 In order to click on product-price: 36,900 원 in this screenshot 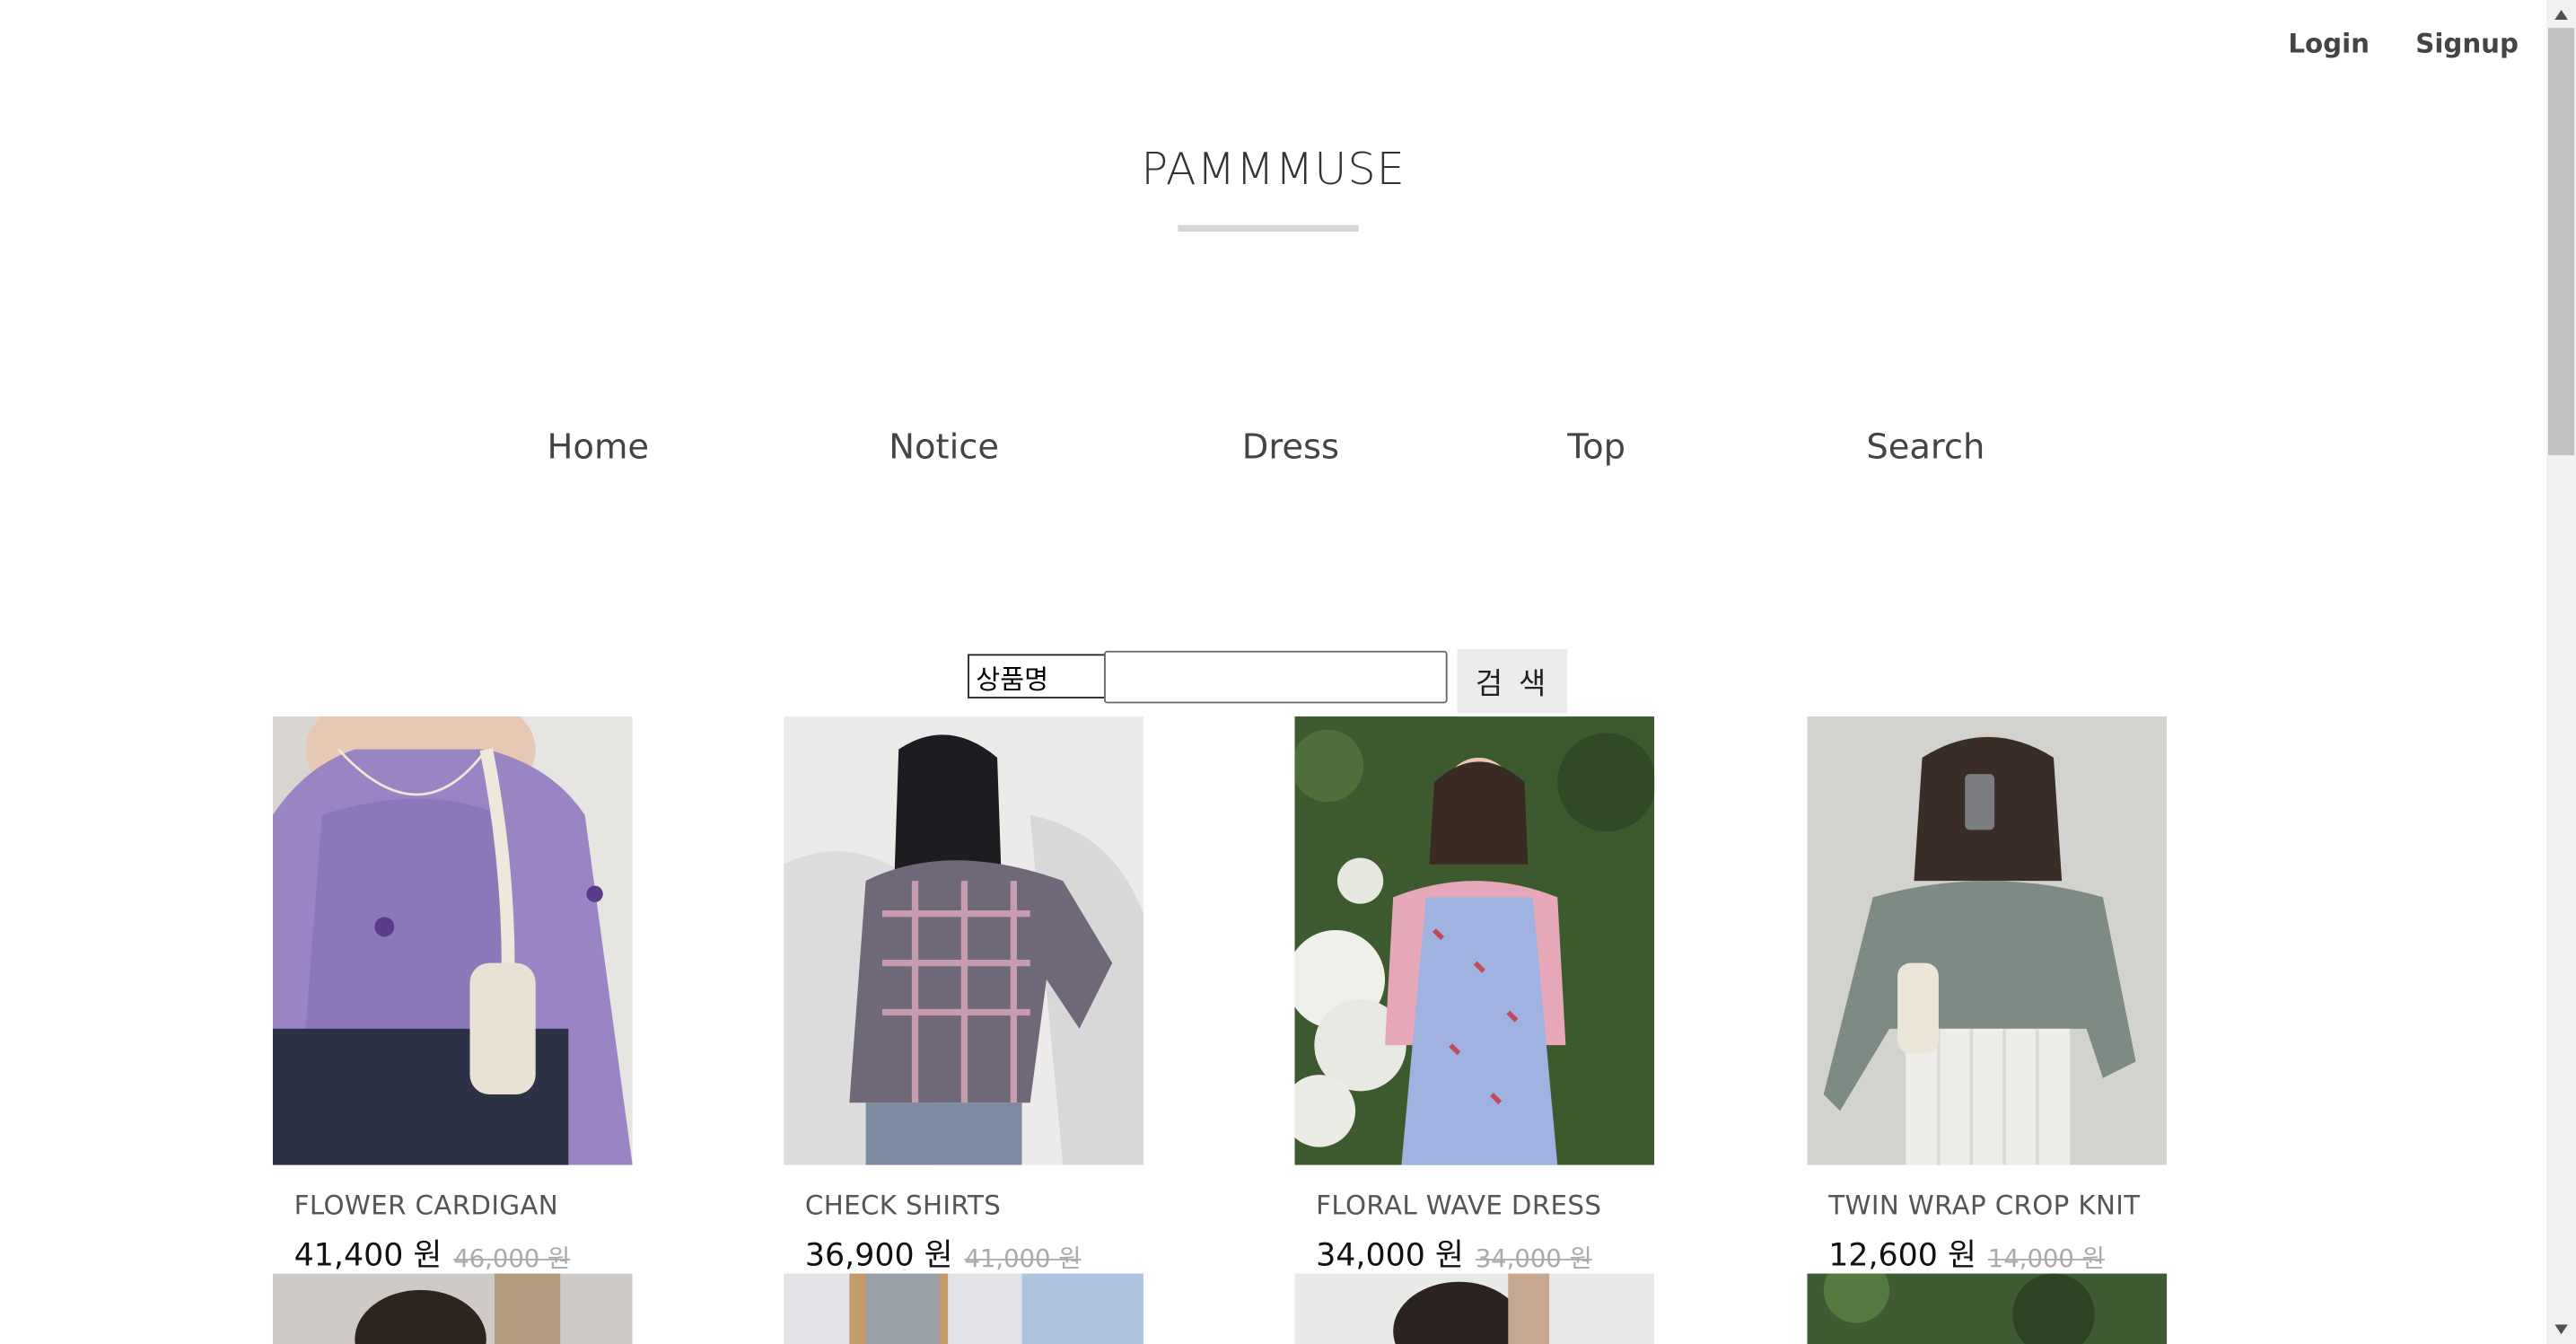, I will do `click(878, 1255)`.